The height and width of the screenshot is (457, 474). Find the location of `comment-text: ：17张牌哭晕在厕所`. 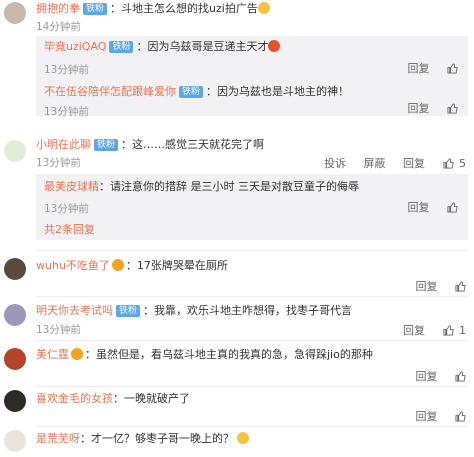

comment-text: ：17张牌哭晕在厕所 is located at coordinates (176, 265).